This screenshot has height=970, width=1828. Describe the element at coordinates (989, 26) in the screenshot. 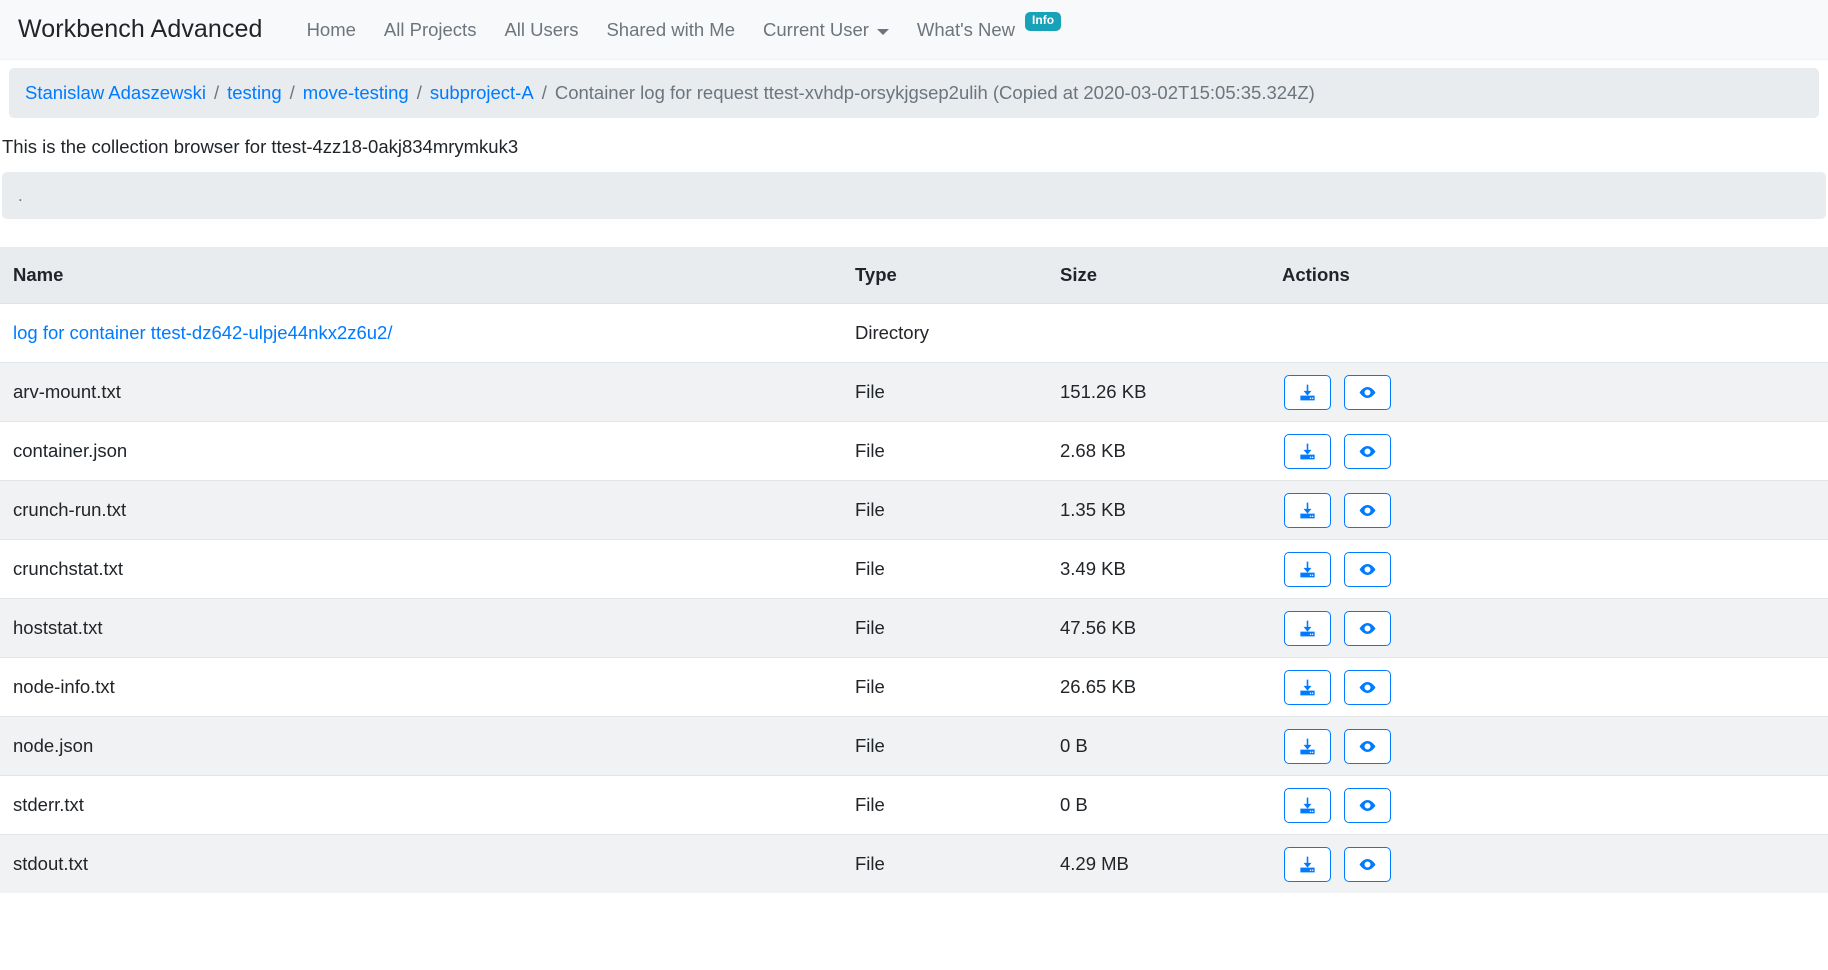

I see `nav-link-what-s-new: What's New Info` at that location.